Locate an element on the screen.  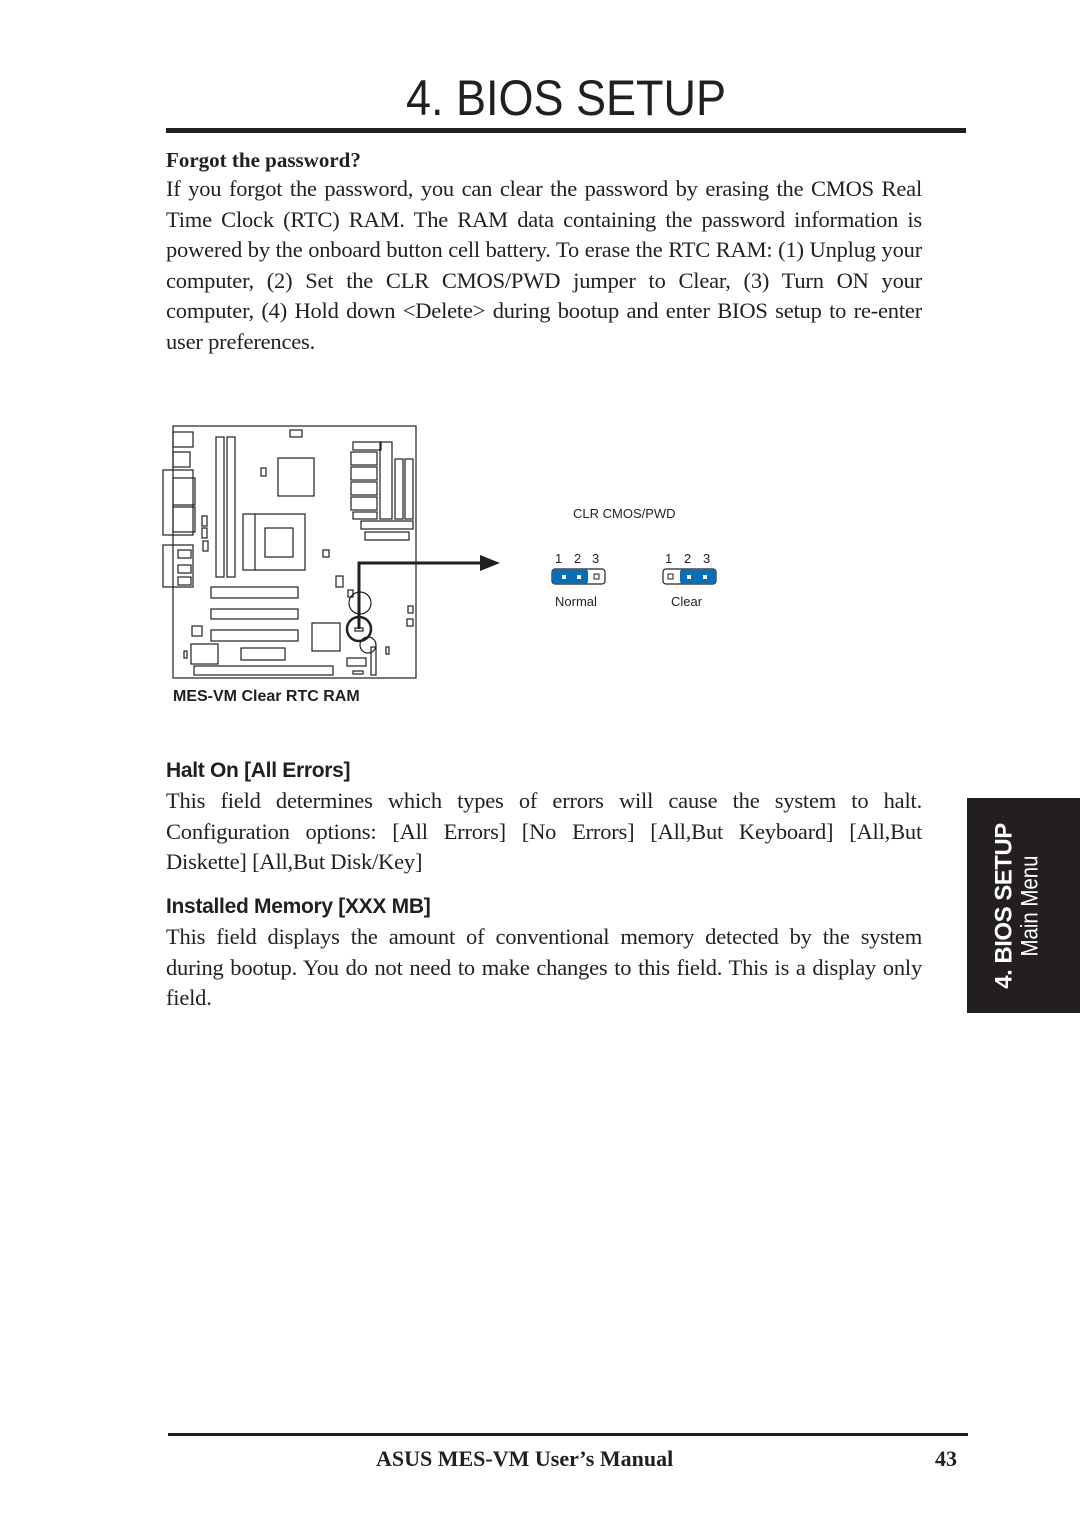
footer-rule is located at coordinates (568, 1434).